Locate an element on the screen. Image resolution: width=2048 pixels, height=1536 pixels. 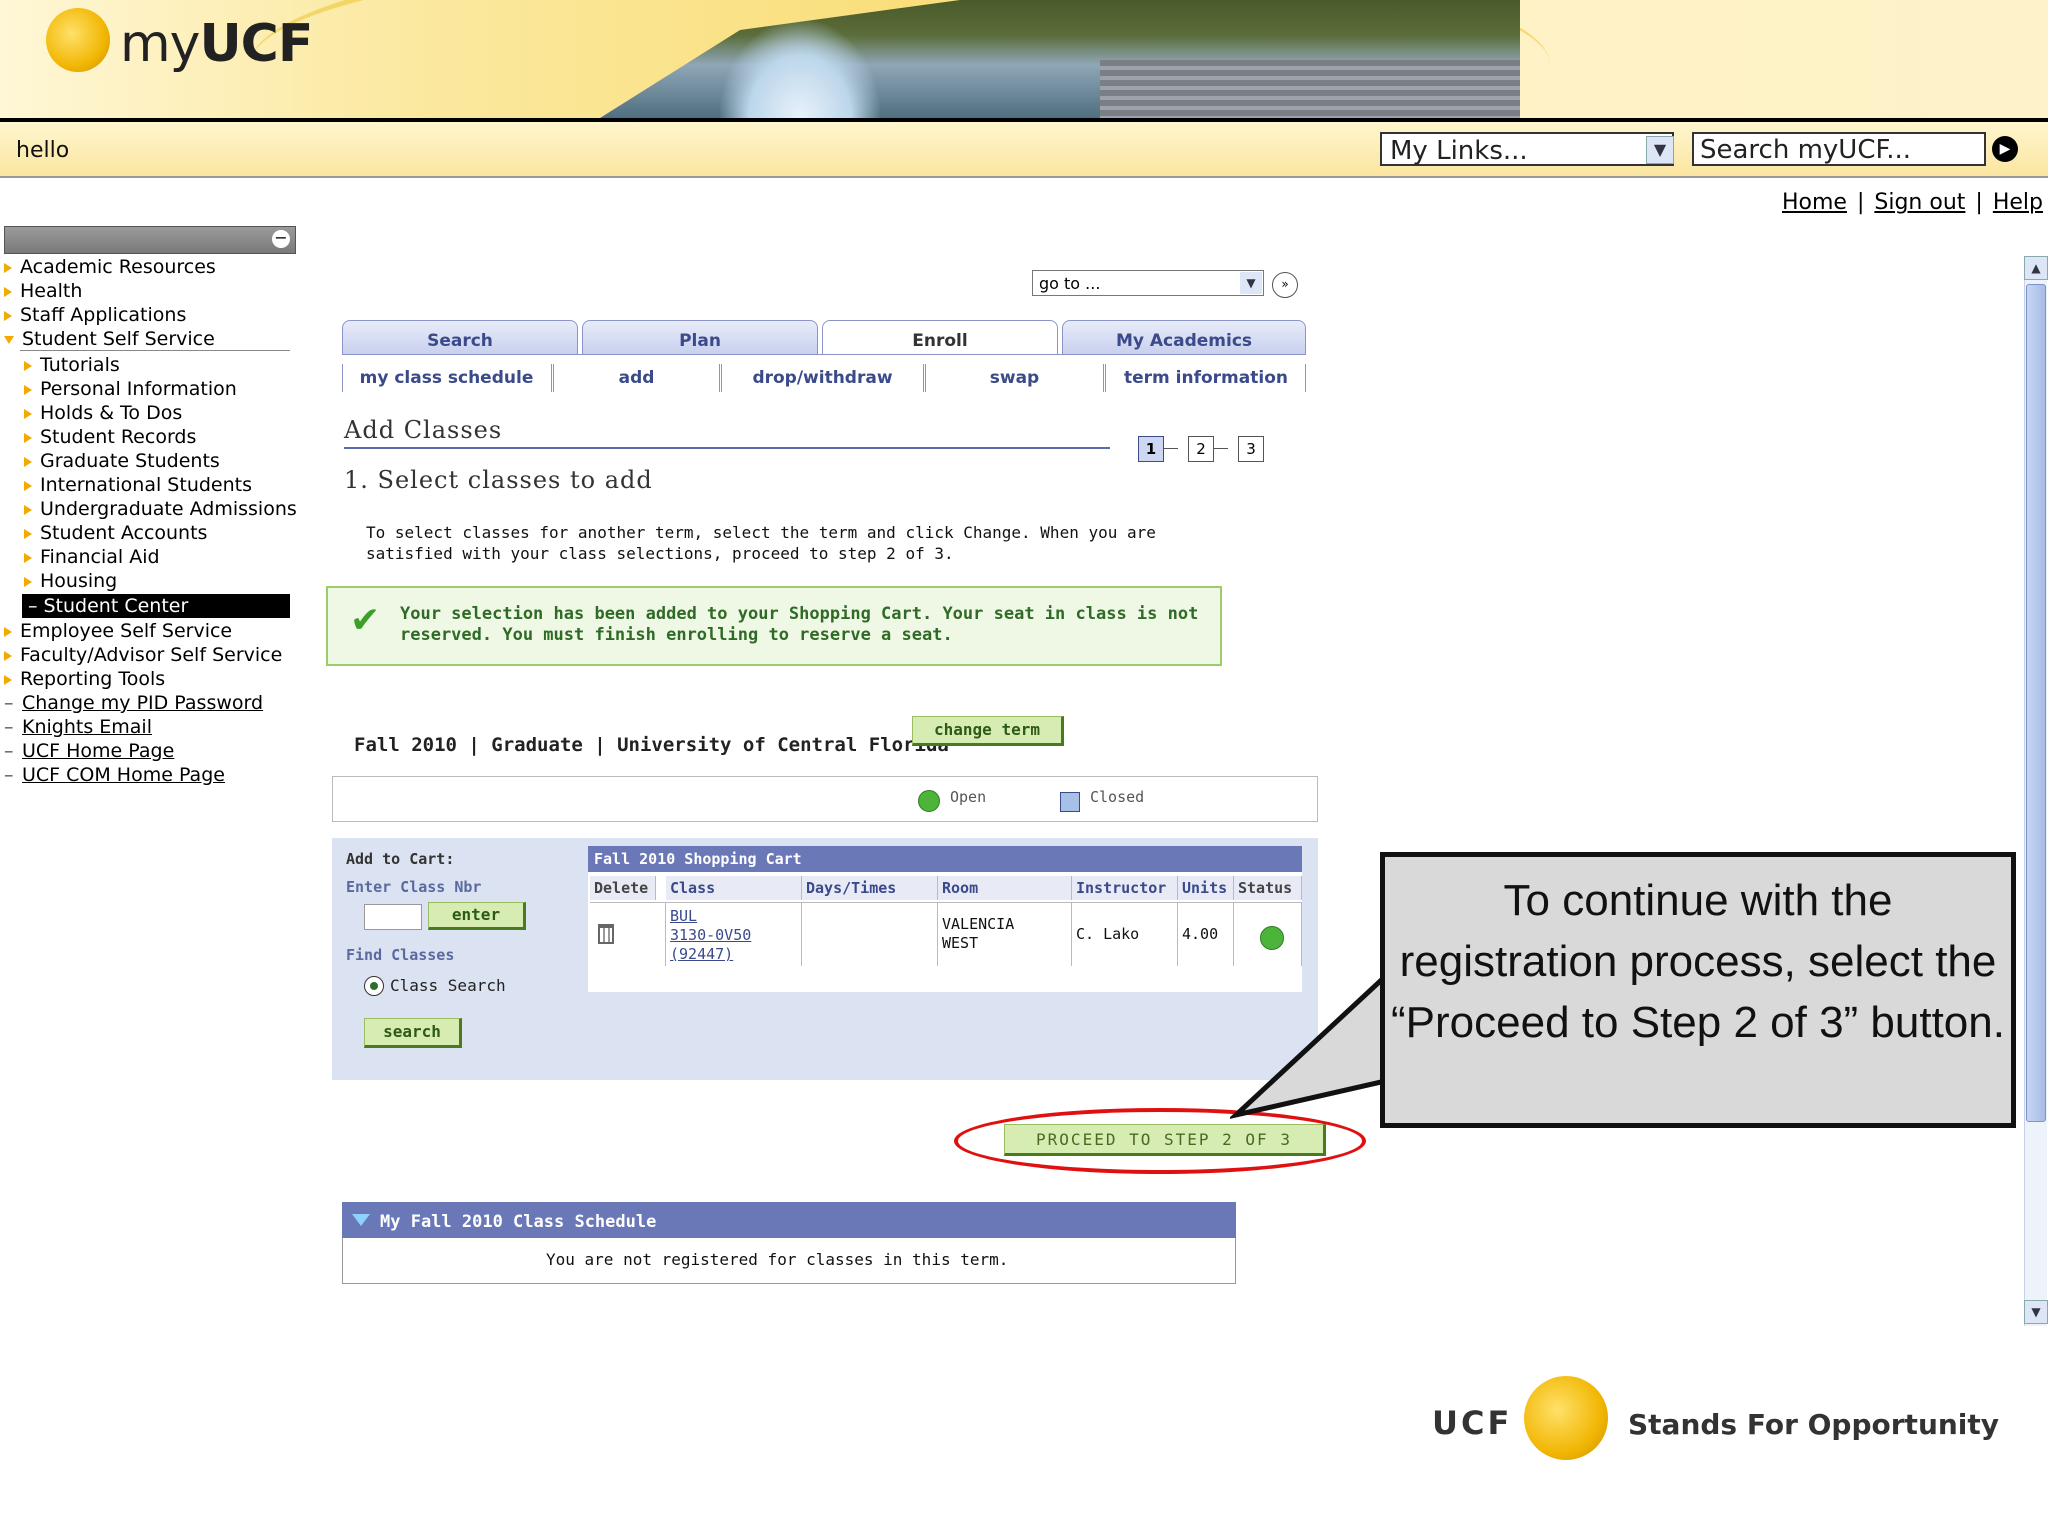
sidebar-item-personal-information: Personal Information is located at coordinates (130, 389).